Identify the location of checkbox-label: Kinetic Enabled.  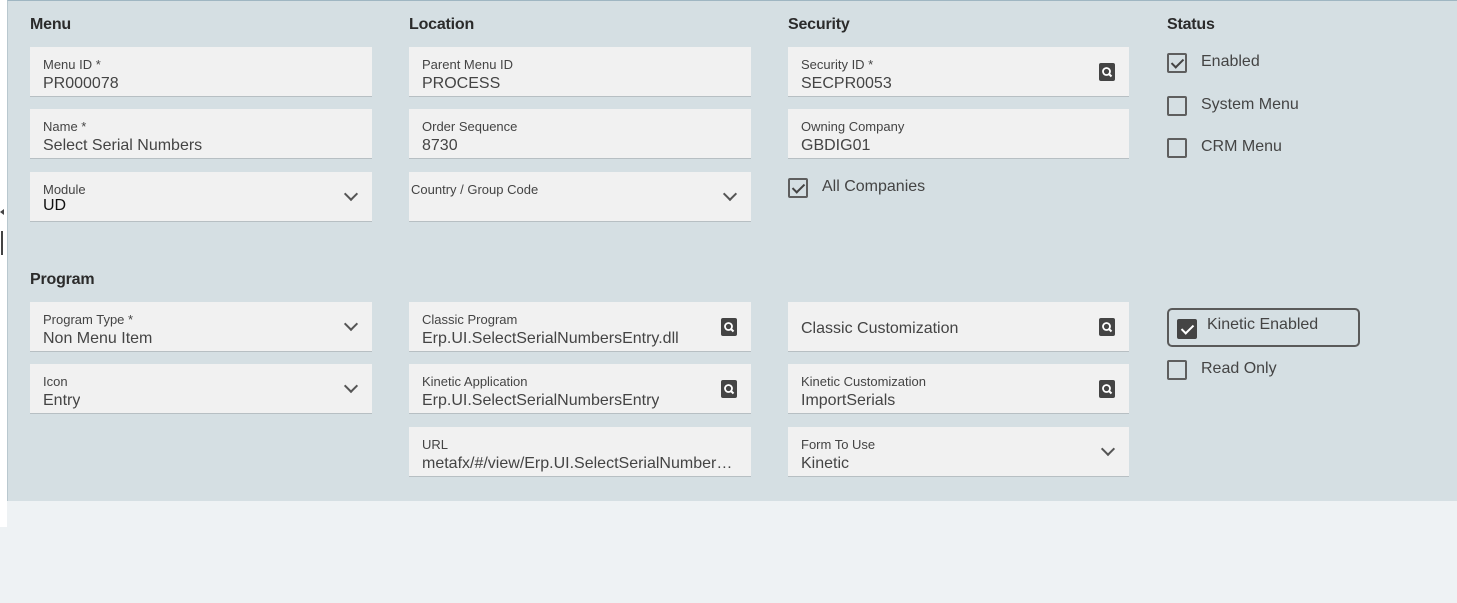
(1263, 324).